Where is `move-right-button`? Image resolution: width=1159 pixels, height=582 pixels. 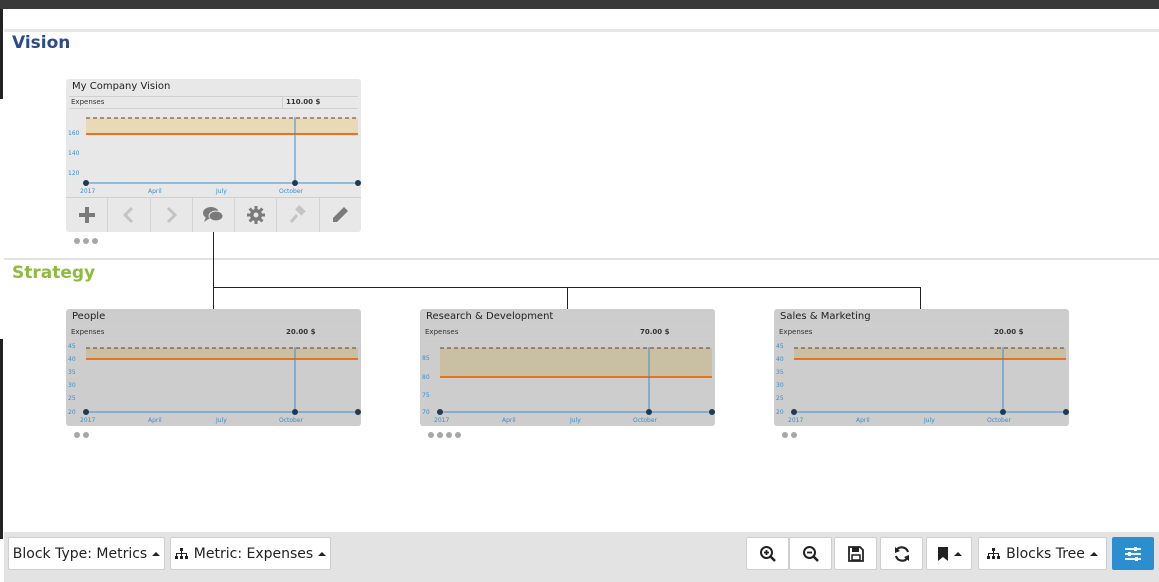
move-right-button is located at coordinates (172, 215).